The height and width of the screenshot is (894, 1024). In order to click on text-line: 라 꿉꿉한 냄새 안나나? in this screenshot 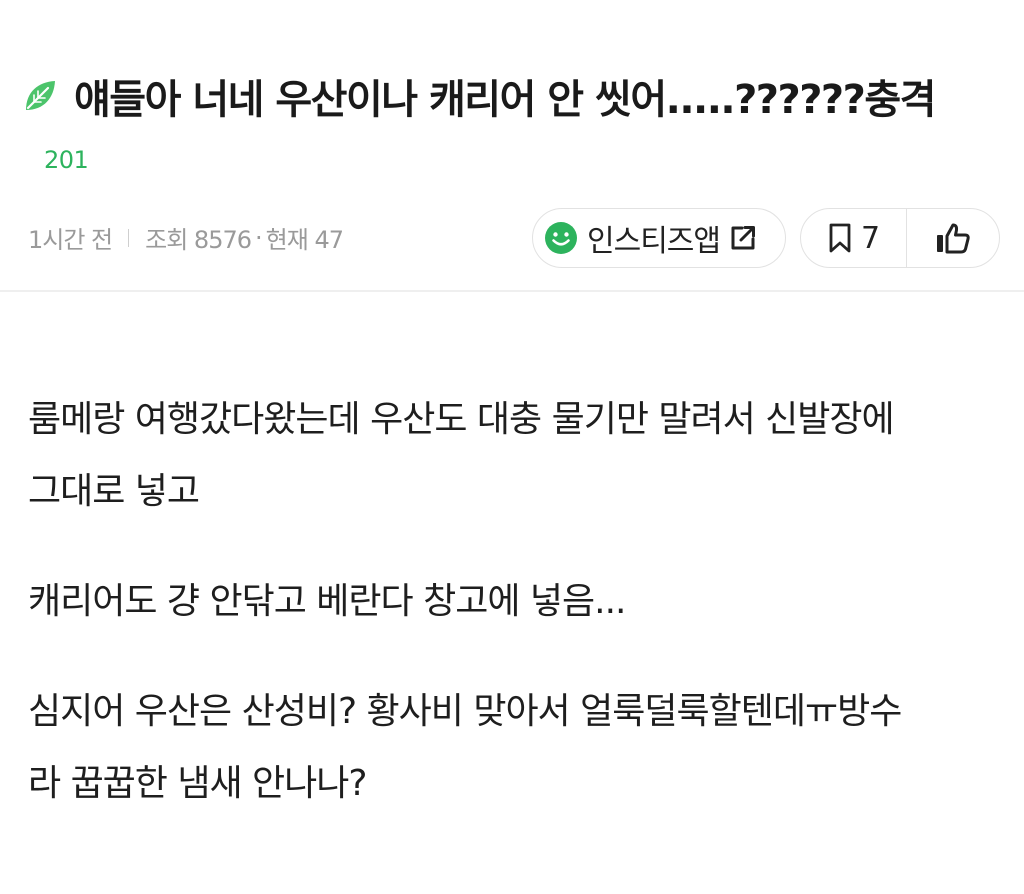, I will do `click(198, 783)`.